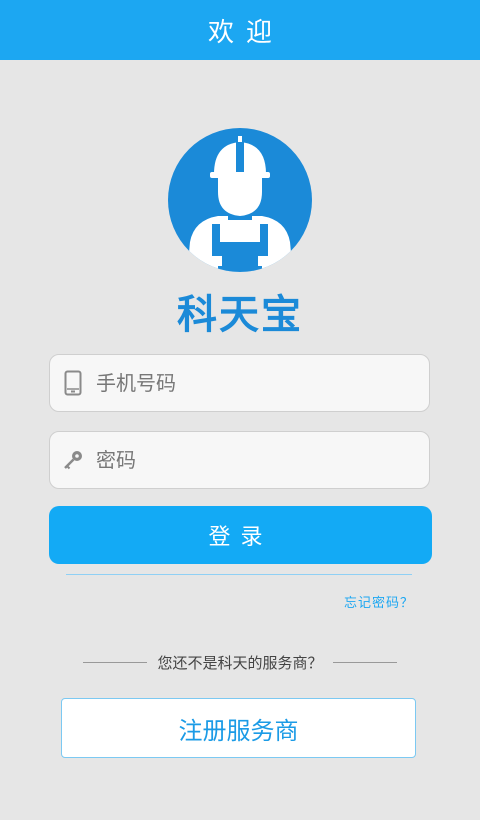  What do you see at coordinates (379, 601) in the screenshot?
I see `forgot-password-link: 忘记密码？` at bounding box center [379, 601].